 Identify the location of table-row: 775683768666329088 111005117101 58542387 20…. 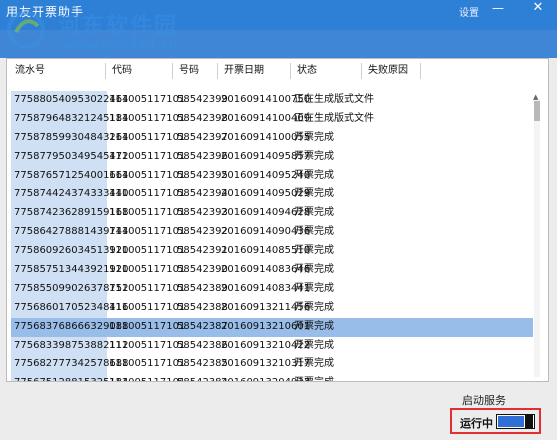
(272, 327).